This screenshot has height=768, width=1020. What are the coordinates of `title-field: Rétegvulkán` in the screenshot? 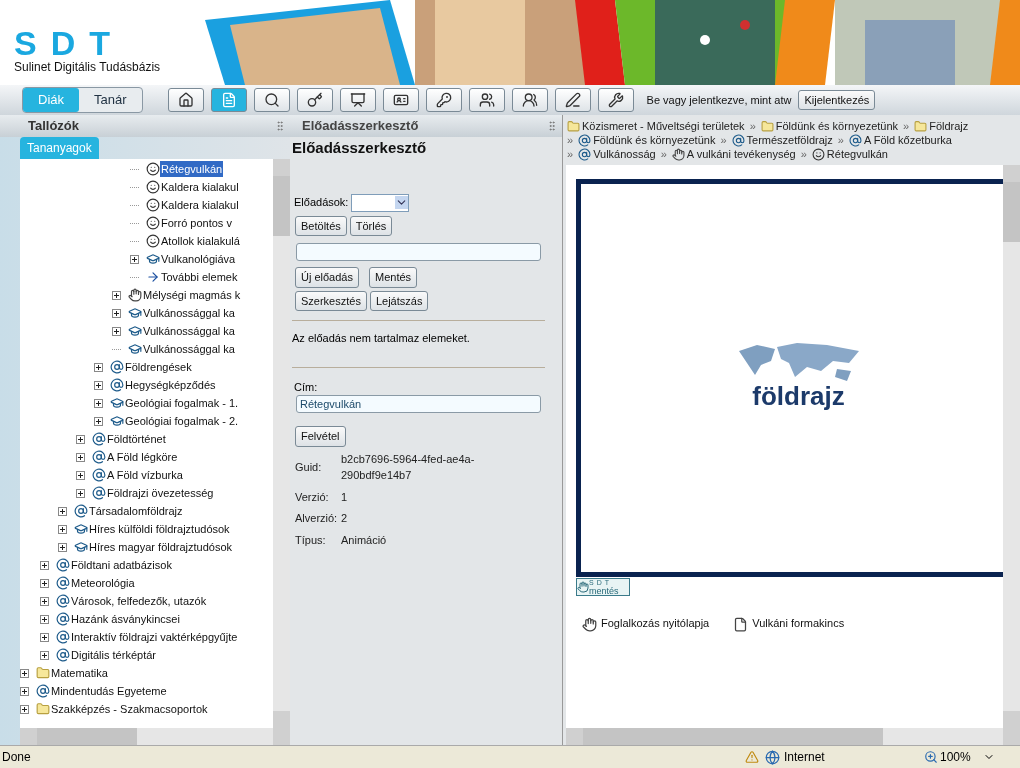 It's located at (418, 404).